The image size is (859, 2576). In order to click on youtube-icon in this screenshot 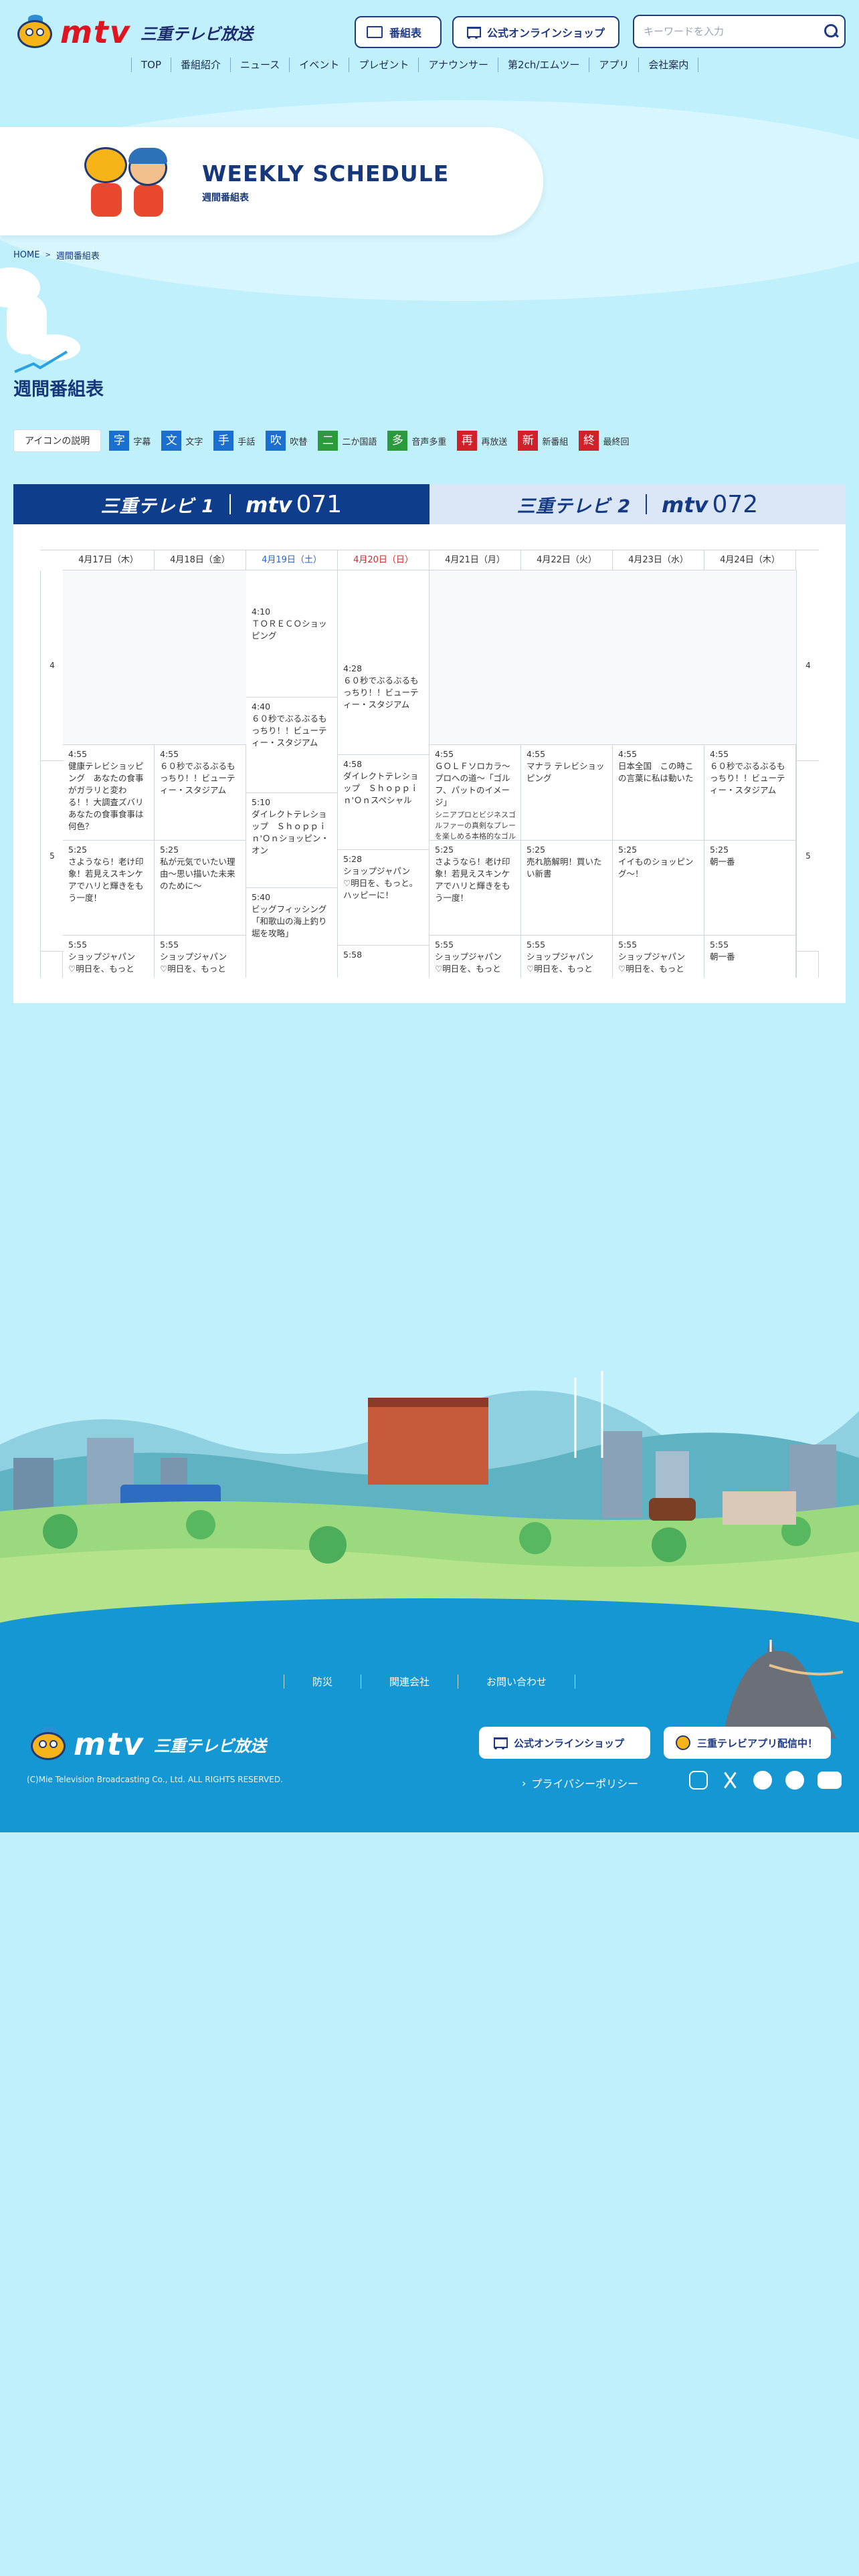, I will do `click(830, 1780)`.